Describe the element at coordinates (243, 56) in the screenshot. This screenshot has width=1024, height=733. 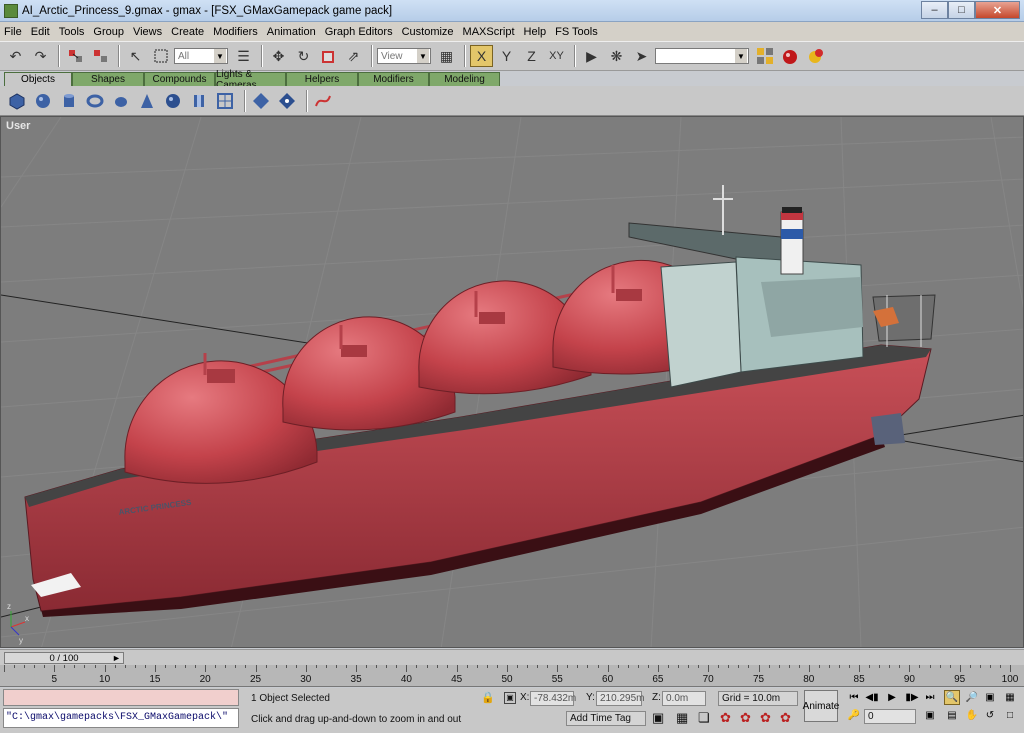
I see `select-by-name-icon: ☰` at that location.